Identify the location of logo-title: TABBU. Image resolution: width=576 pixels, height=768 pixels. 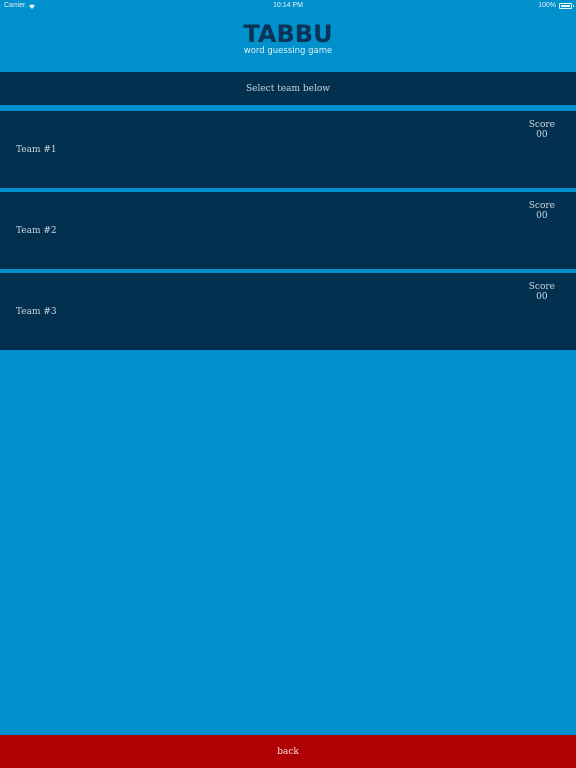
(288, 34).